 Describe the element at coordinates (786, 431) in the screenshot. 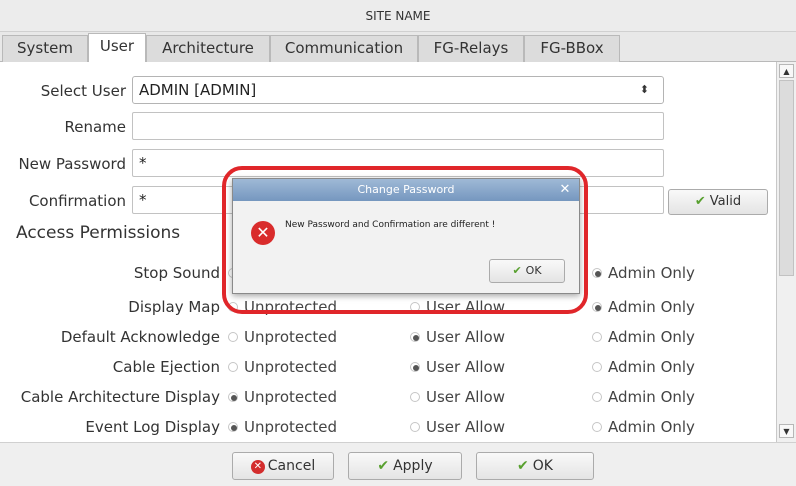

I see `scroll-down-icon: ▼` at that location.